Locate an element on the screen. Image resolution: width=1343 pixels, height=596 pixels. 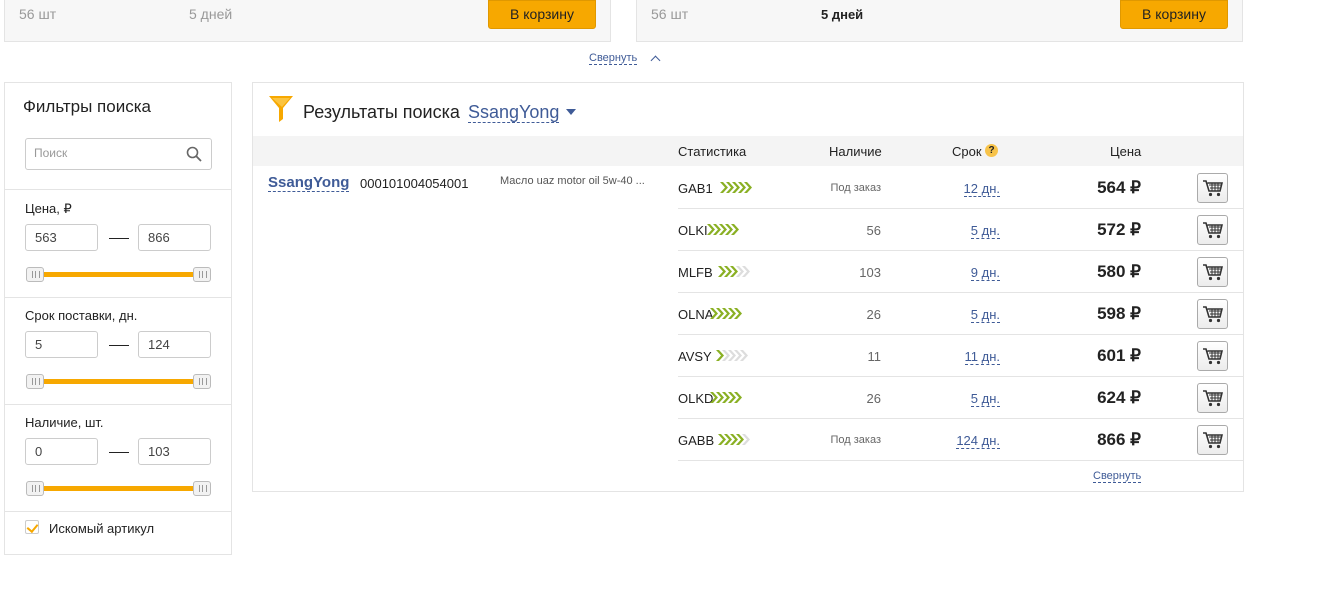
availability: 11 is located at coordinates (874, 356).